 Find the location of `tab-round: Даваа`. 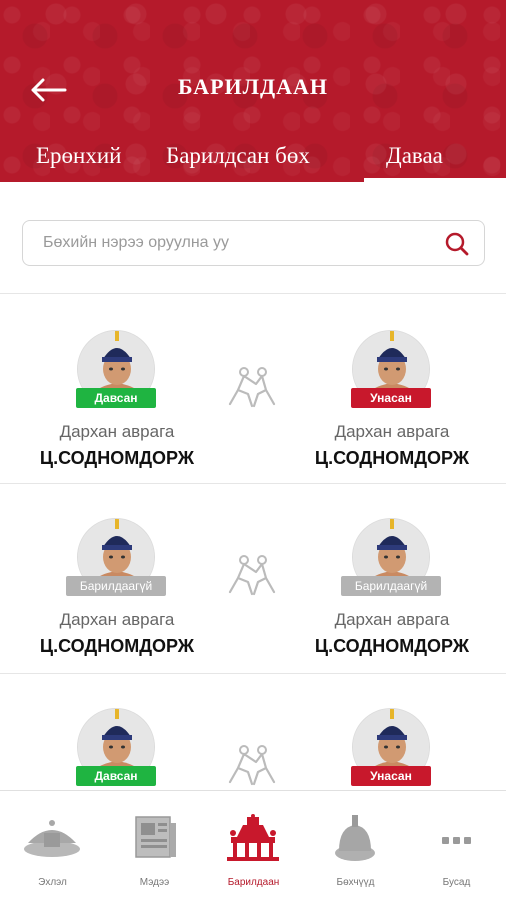

tab-round: Даваа is located at coordinates (414, 160).